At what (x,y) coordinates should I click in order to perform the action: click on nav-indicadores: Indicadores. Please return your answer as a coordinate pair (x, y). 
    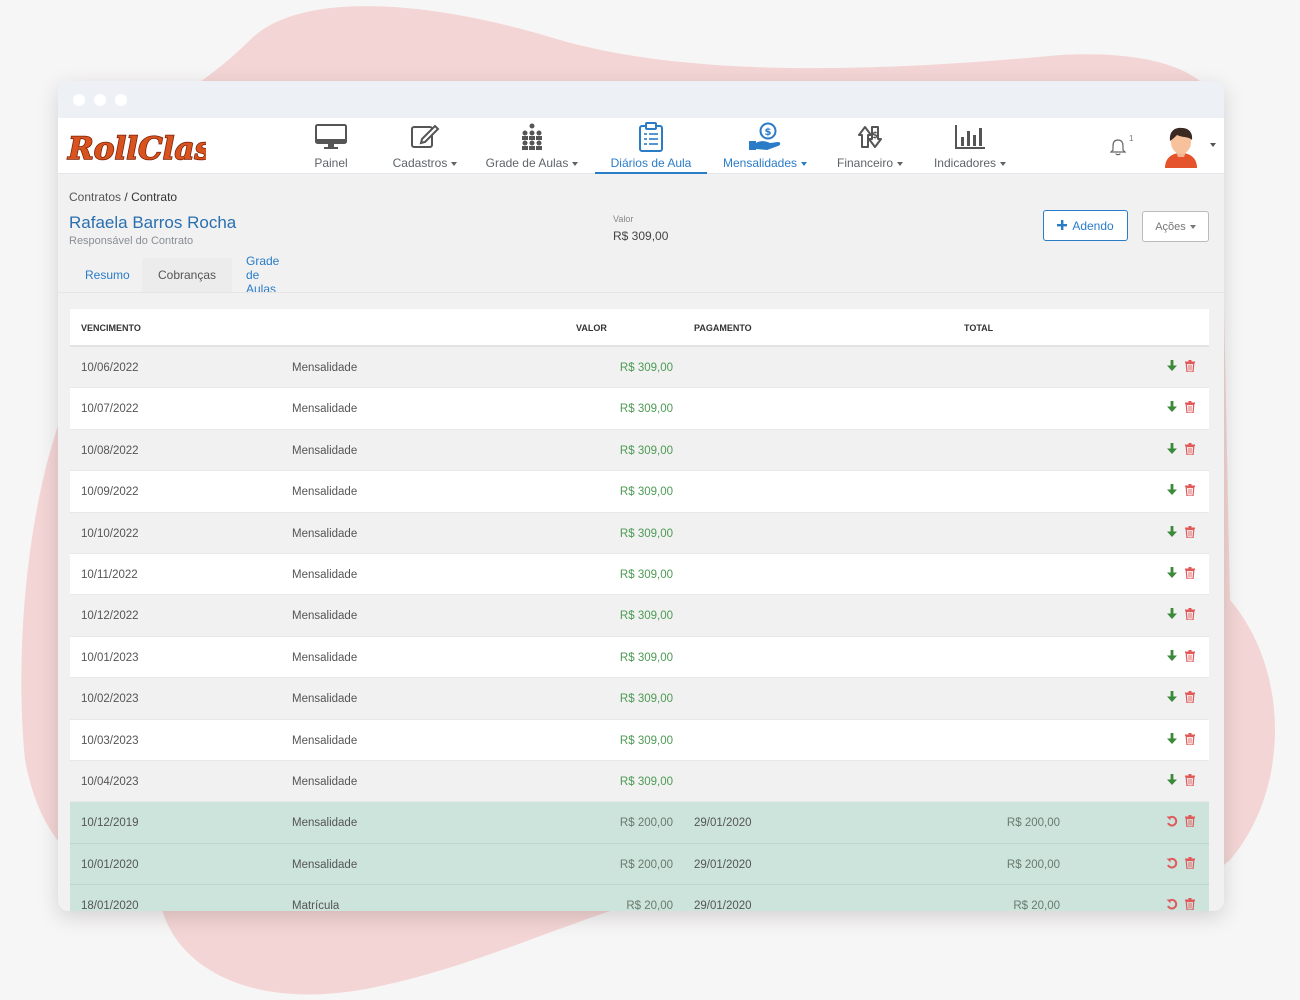
    Looking at the image, I should click on (970, 146).